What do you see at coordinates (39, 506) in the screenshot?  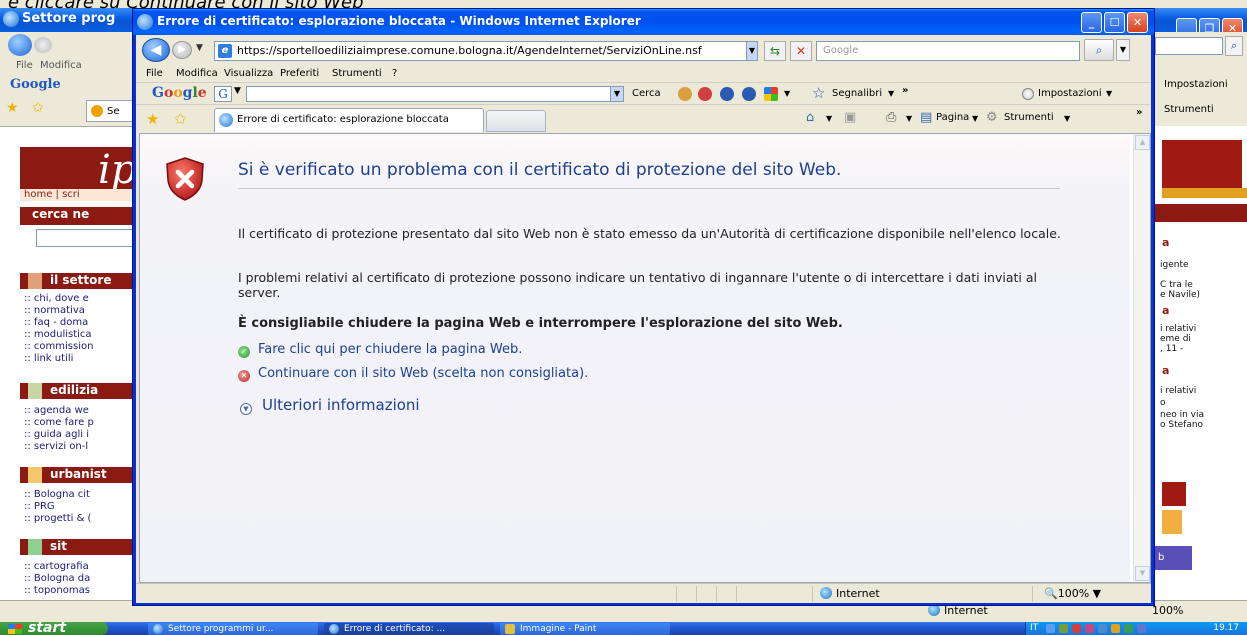 I see `sidebar-link: :: PRG` at bounding box center [39, 506].